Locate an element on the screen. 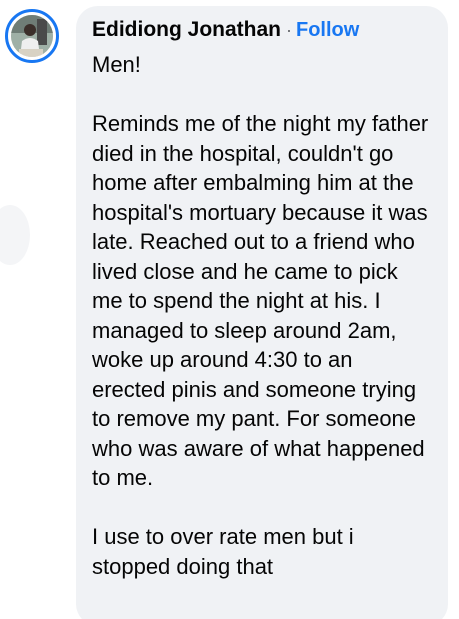 The width and height of the screenshot is (459, 619). profile-photo is located at coordinates (32, 36).